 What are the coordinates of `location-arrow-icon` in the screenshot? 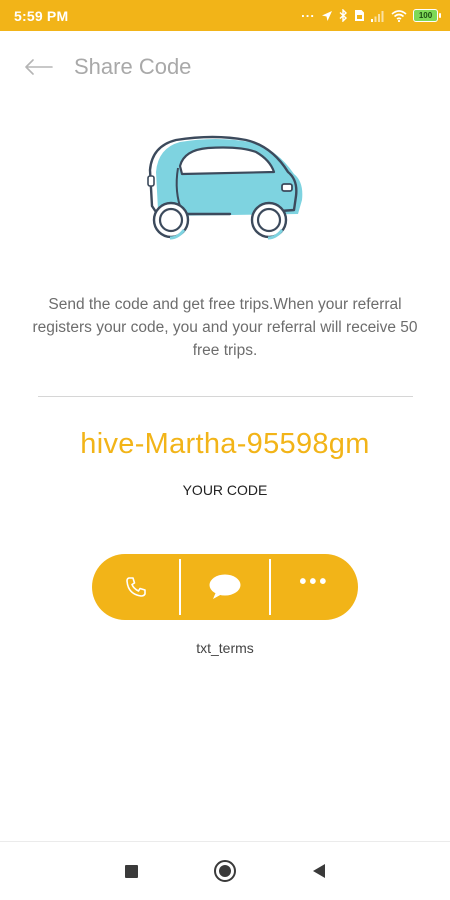 It's located at (327, 15).